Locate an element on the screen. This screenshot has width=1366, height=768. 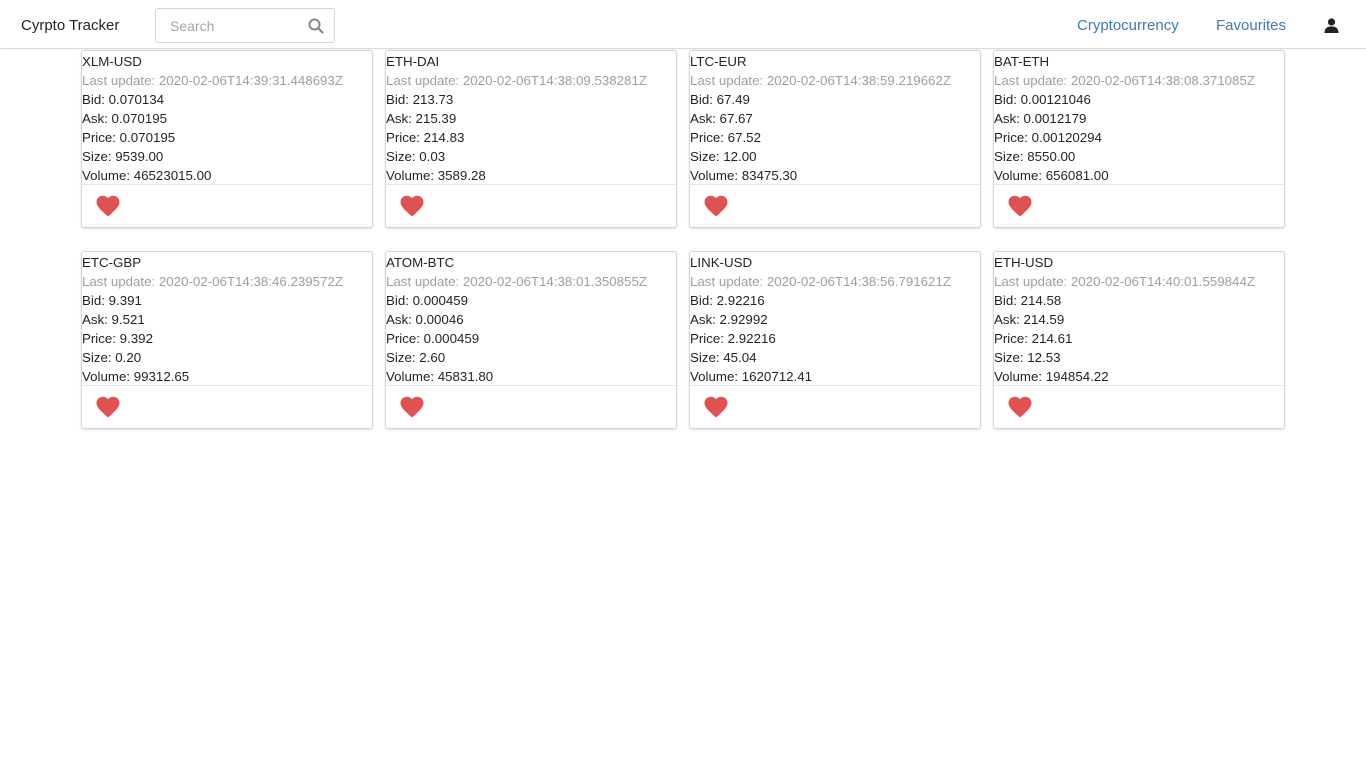
card-price: Price: 0.070195 is located at coordinates (129, 137).